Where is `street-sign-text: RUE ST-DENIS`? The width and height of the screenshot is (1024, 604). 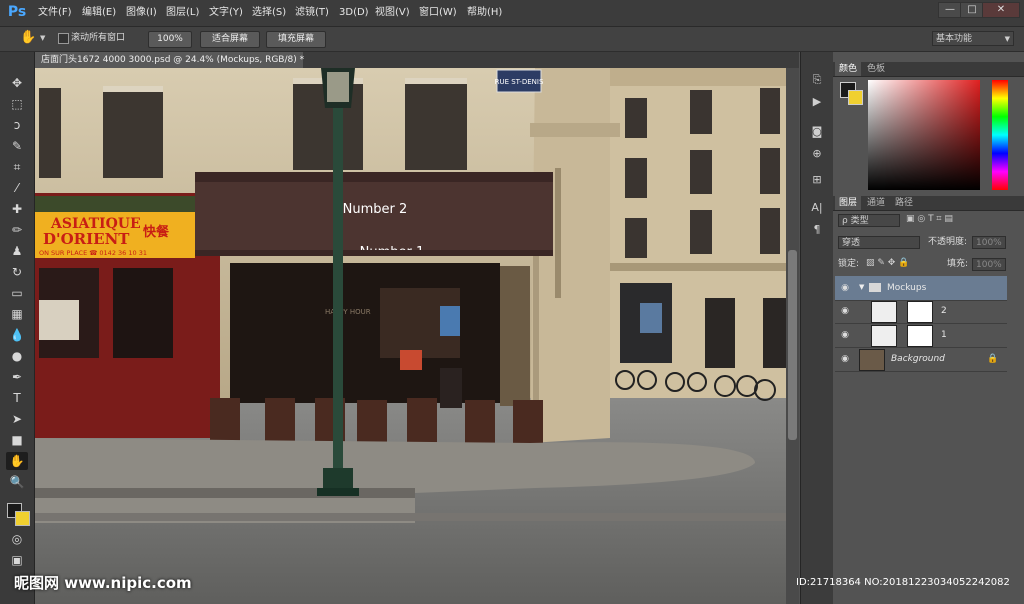
street-sign-text: RUE ST-DENIS is located at coordinates (519, 82).